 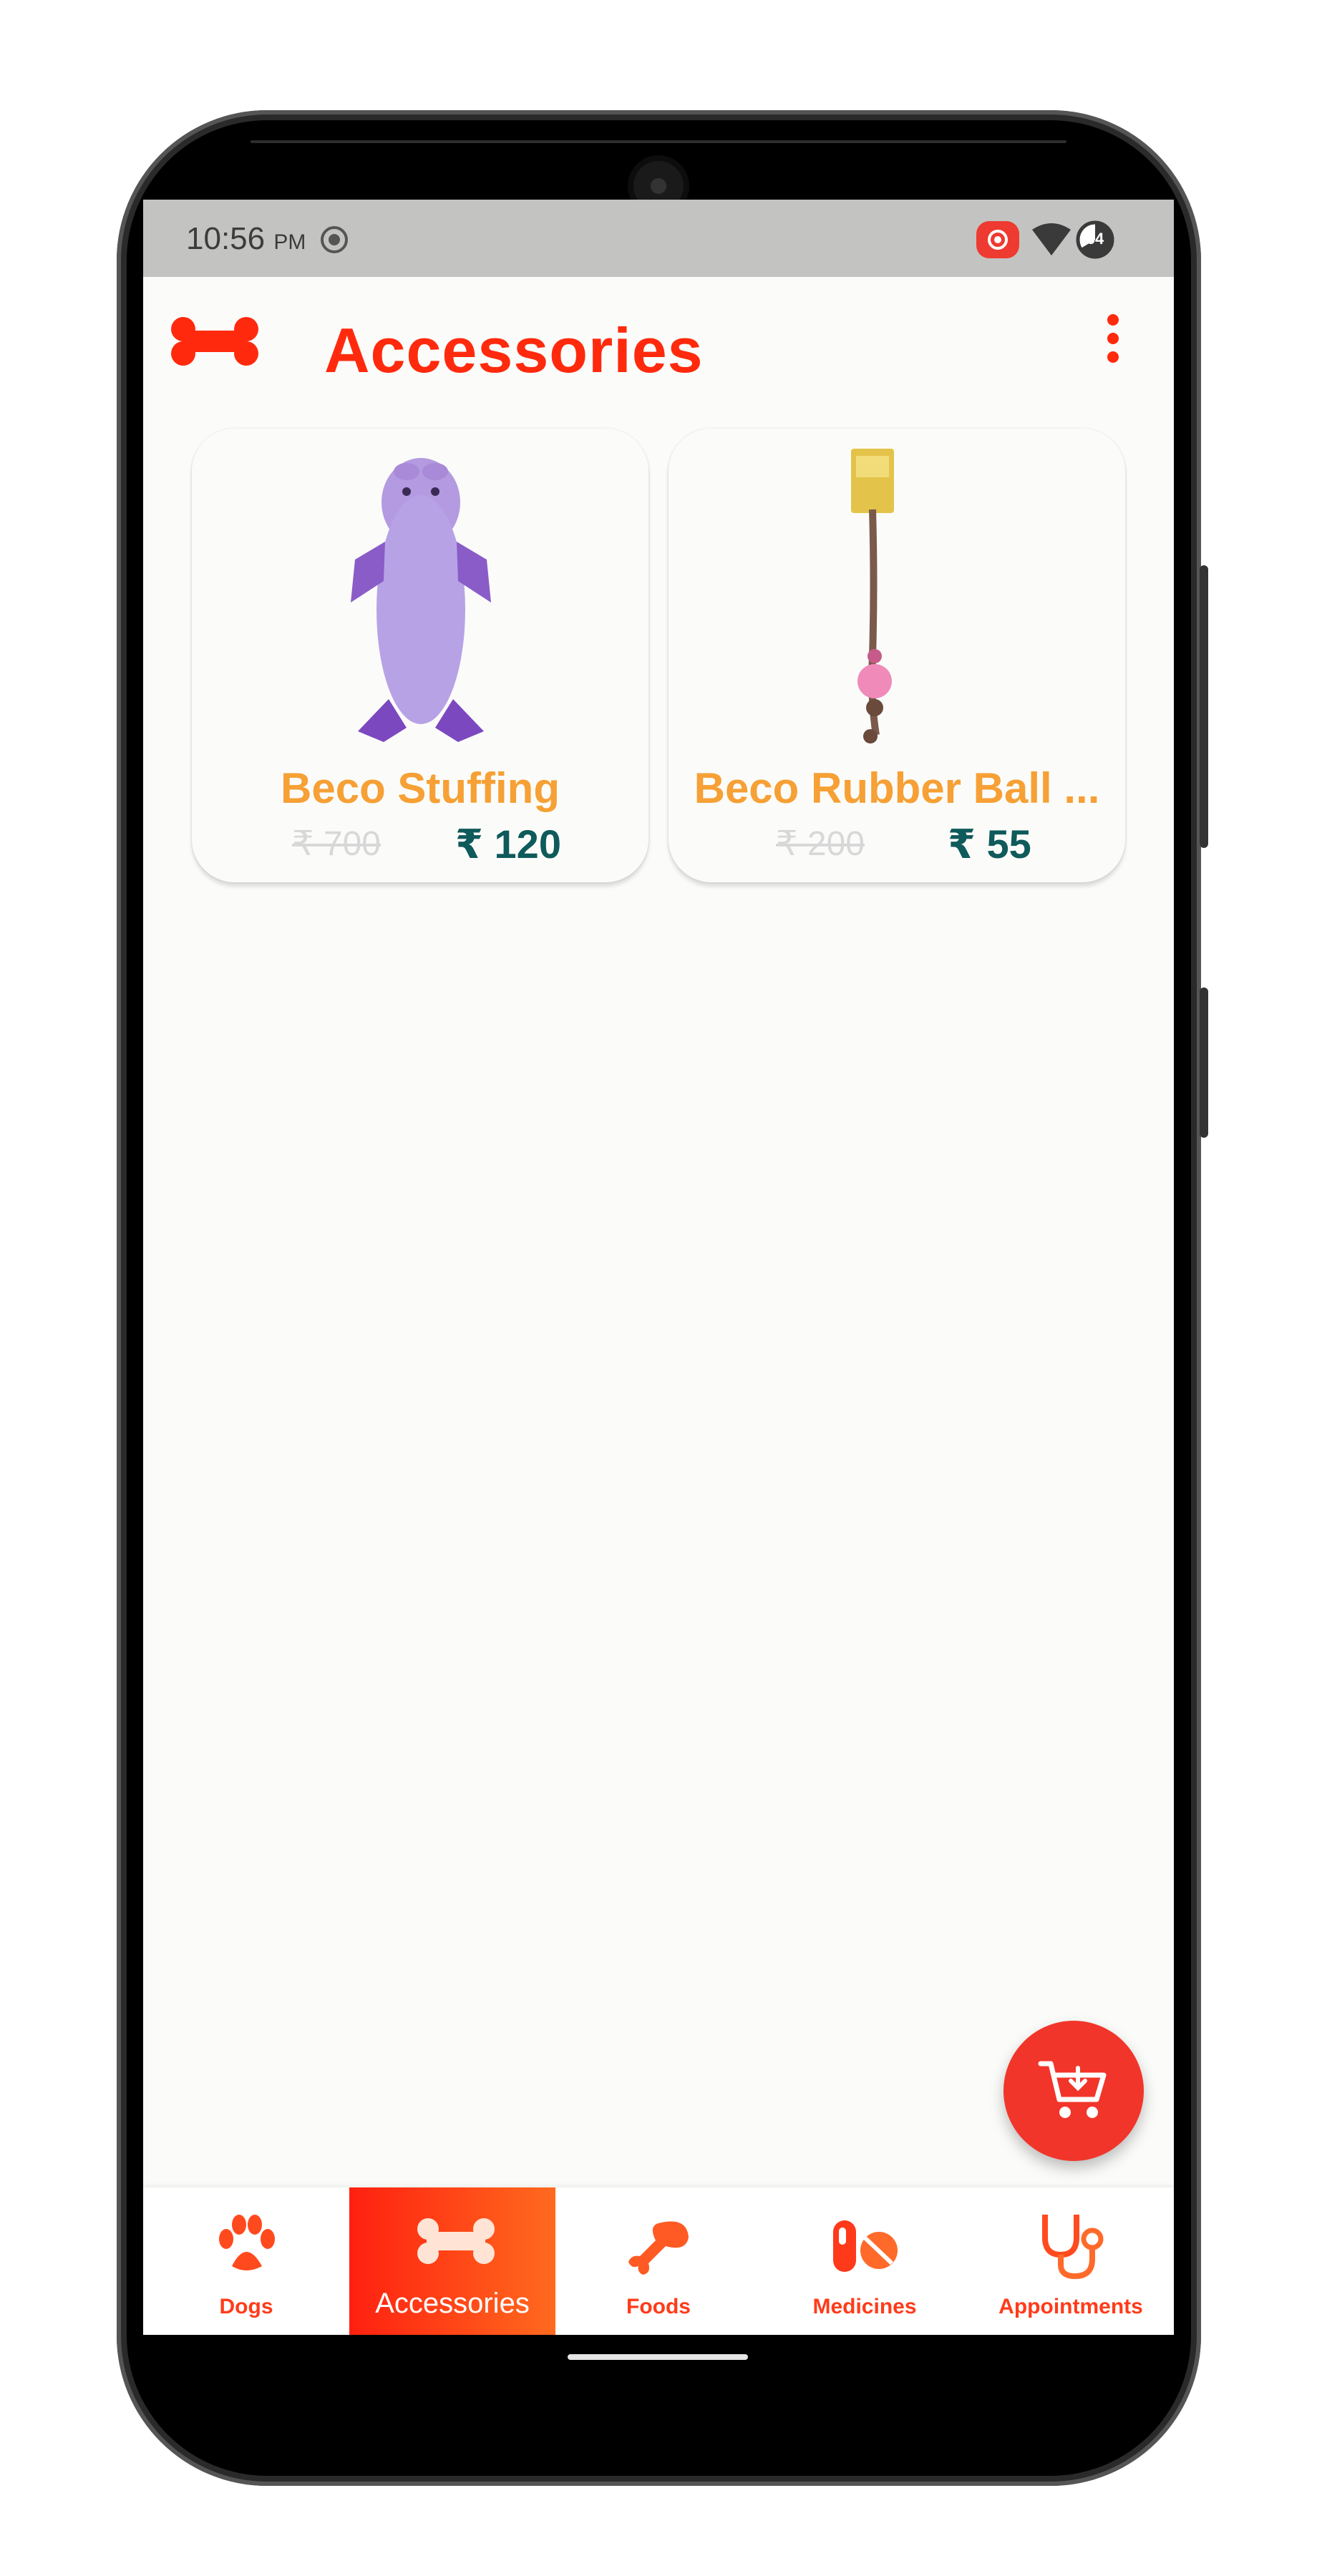 I want to click on page-title: Accessories, so click(x=514, y=350).